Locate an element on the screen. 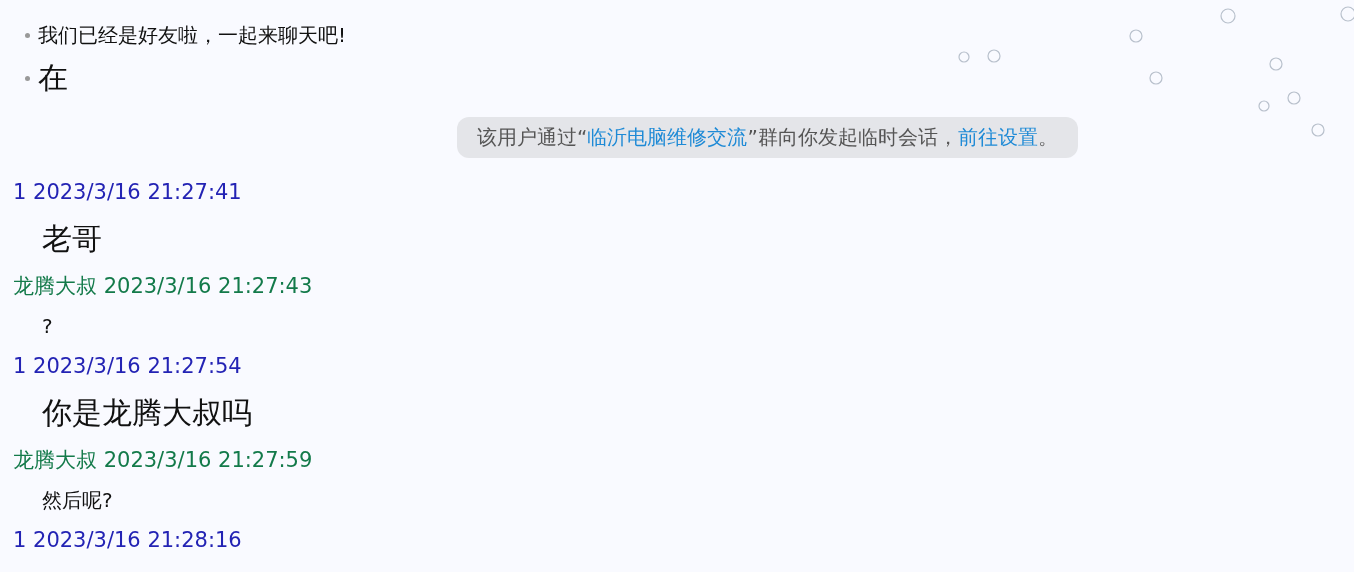 The height and width of the screenshot is (572, 1354). chat-message: 你是龙腾大叔吗 is located at coordinates (147, 413).